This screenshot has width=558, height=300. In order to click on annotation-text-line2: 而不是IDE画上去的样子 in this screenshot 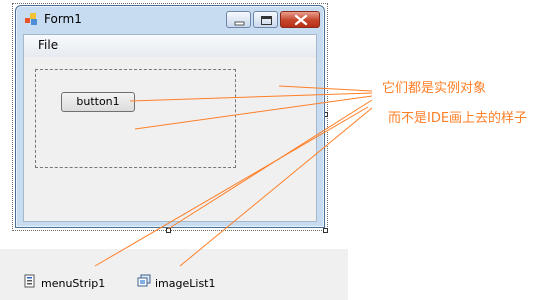, I will do `click(458, 118)`.